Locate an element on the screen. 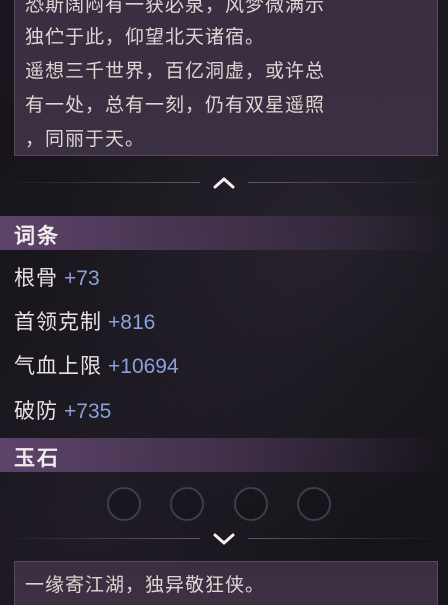 The height and width of the screenshot is (605, 448). quote-panel: 一缘寄江湖，独异敬狂侠。 is located at coordinates (226, 583).